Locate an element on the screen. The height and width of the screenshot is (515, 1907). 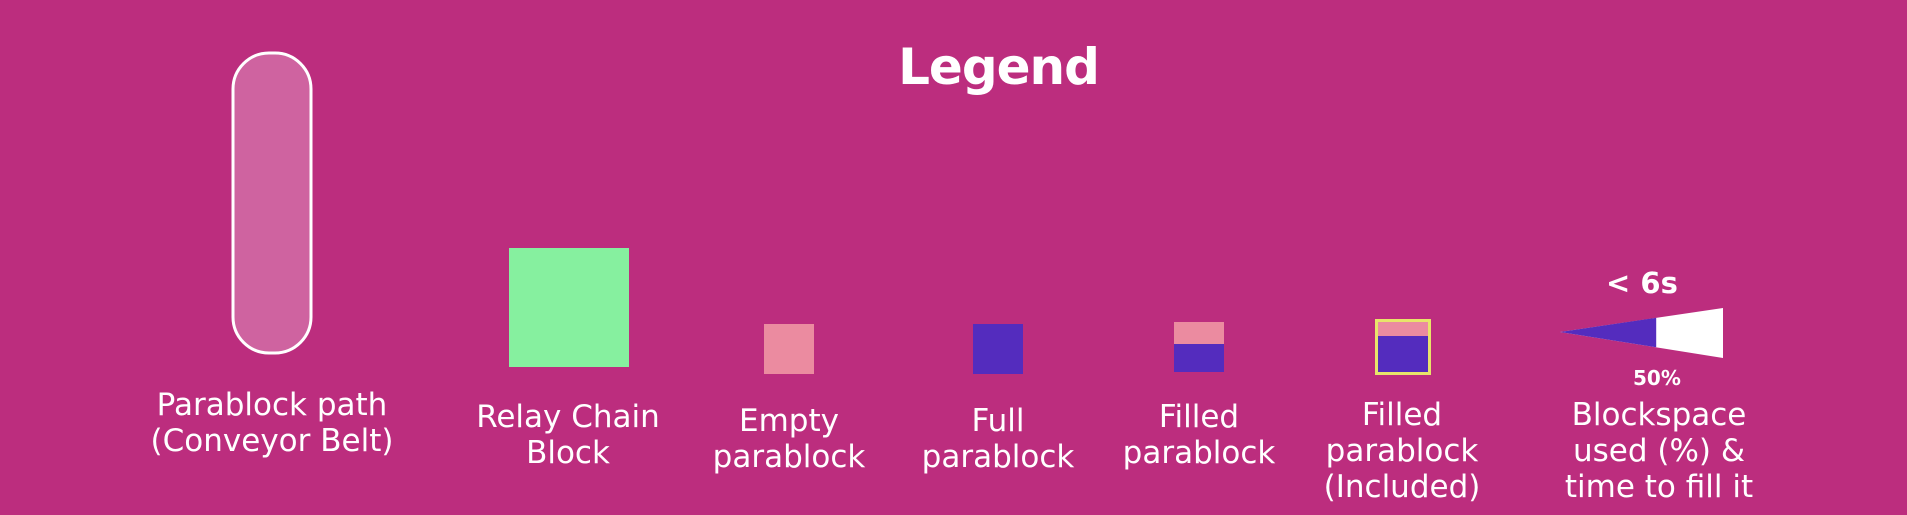
percent-label: 50% is located at coordinates (1657, 378).